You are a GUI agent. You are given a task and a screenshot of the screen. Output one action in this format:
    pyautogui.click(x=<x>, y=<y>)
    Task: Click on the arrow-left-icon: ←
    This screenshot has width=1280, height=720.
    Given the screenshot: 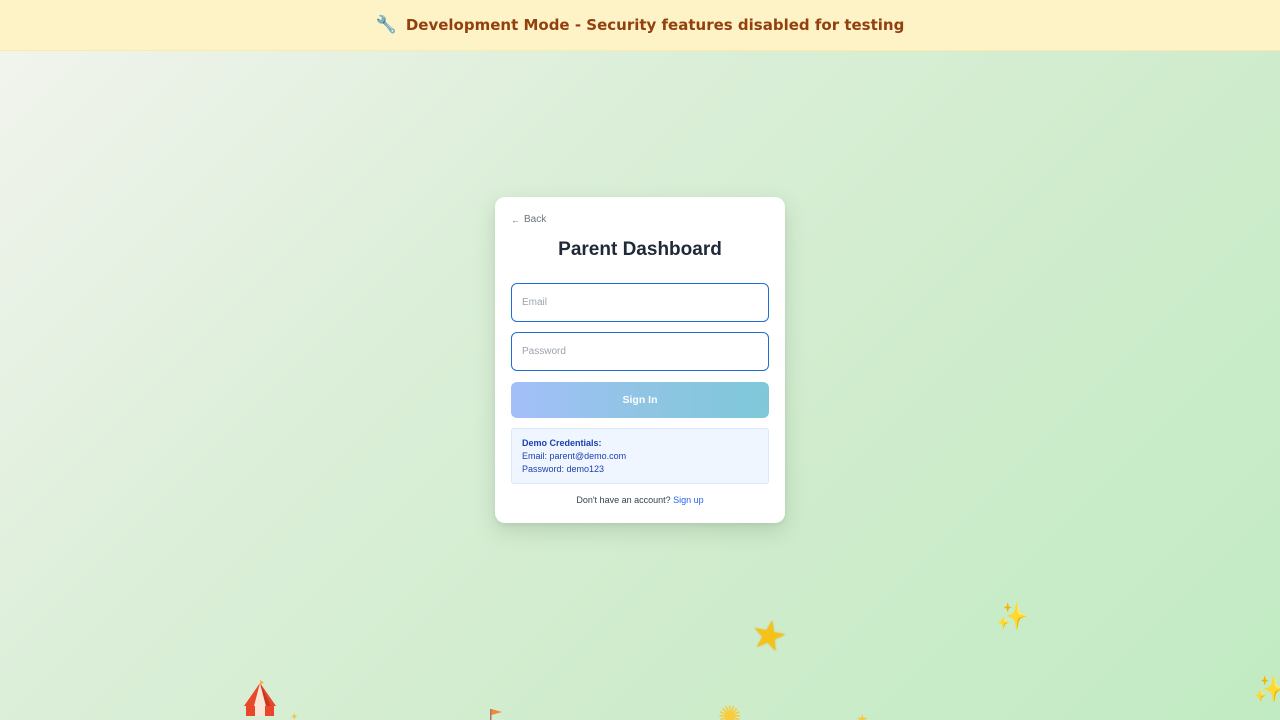 What is the action you would take?
    pyautogui.click(x=515, y=219)
    